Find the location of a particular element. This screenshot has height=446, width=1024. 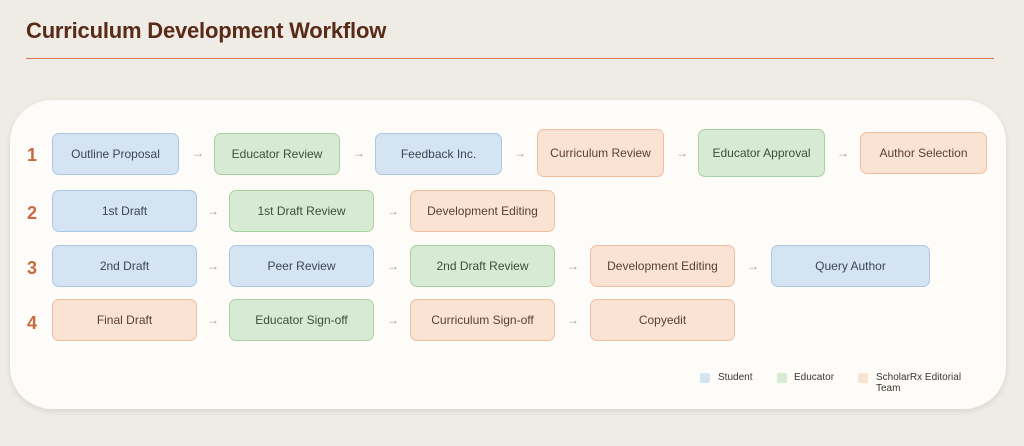

title-divider is located at coordinates (510, 58).